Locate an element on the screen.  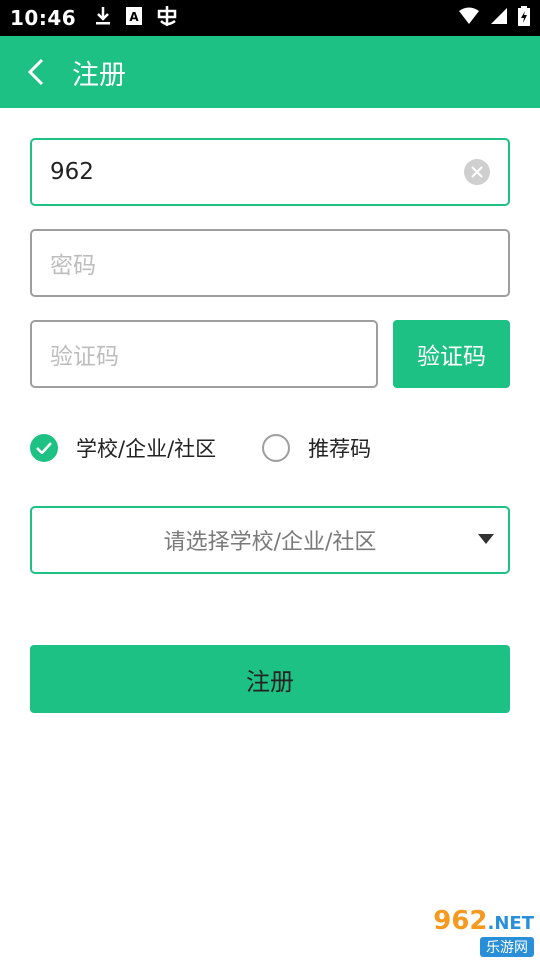
register-button: 注册 is located at coordinates (270, 679).